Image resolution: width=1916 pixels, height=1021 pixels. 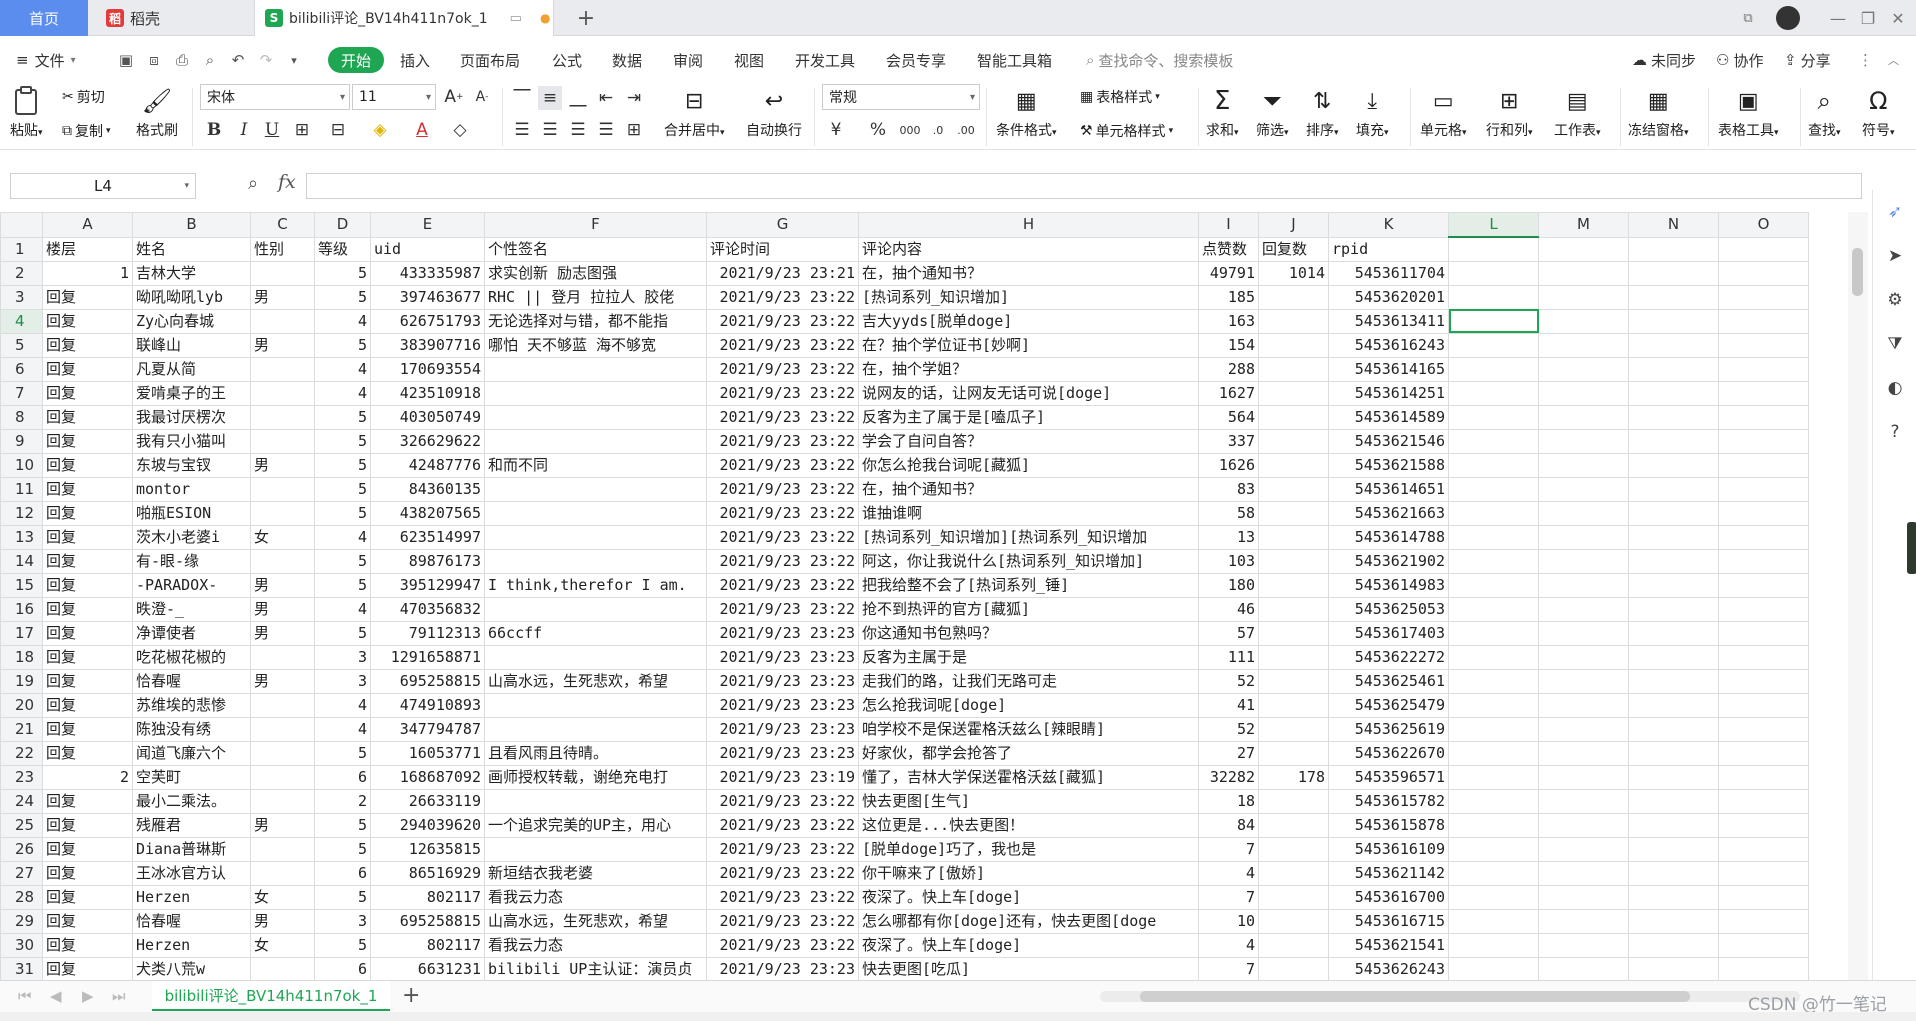 I want to click on table-cell: 茨木小老婆i, so click(x=191, y=537).